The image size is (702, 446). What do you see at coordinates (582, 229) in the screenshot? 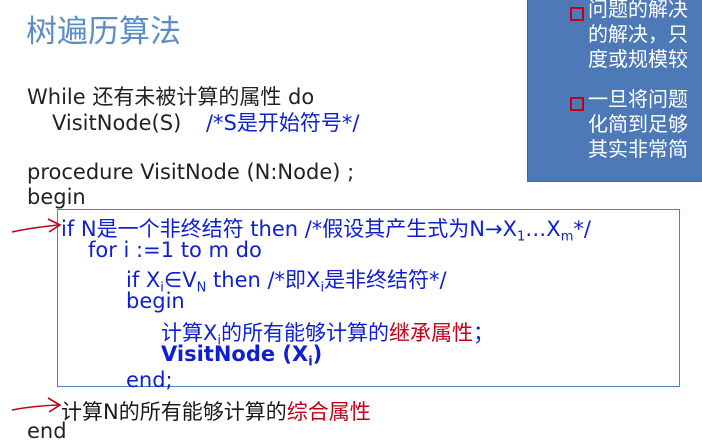
I see `if-line-end: */` at bounding box center [582, 229].